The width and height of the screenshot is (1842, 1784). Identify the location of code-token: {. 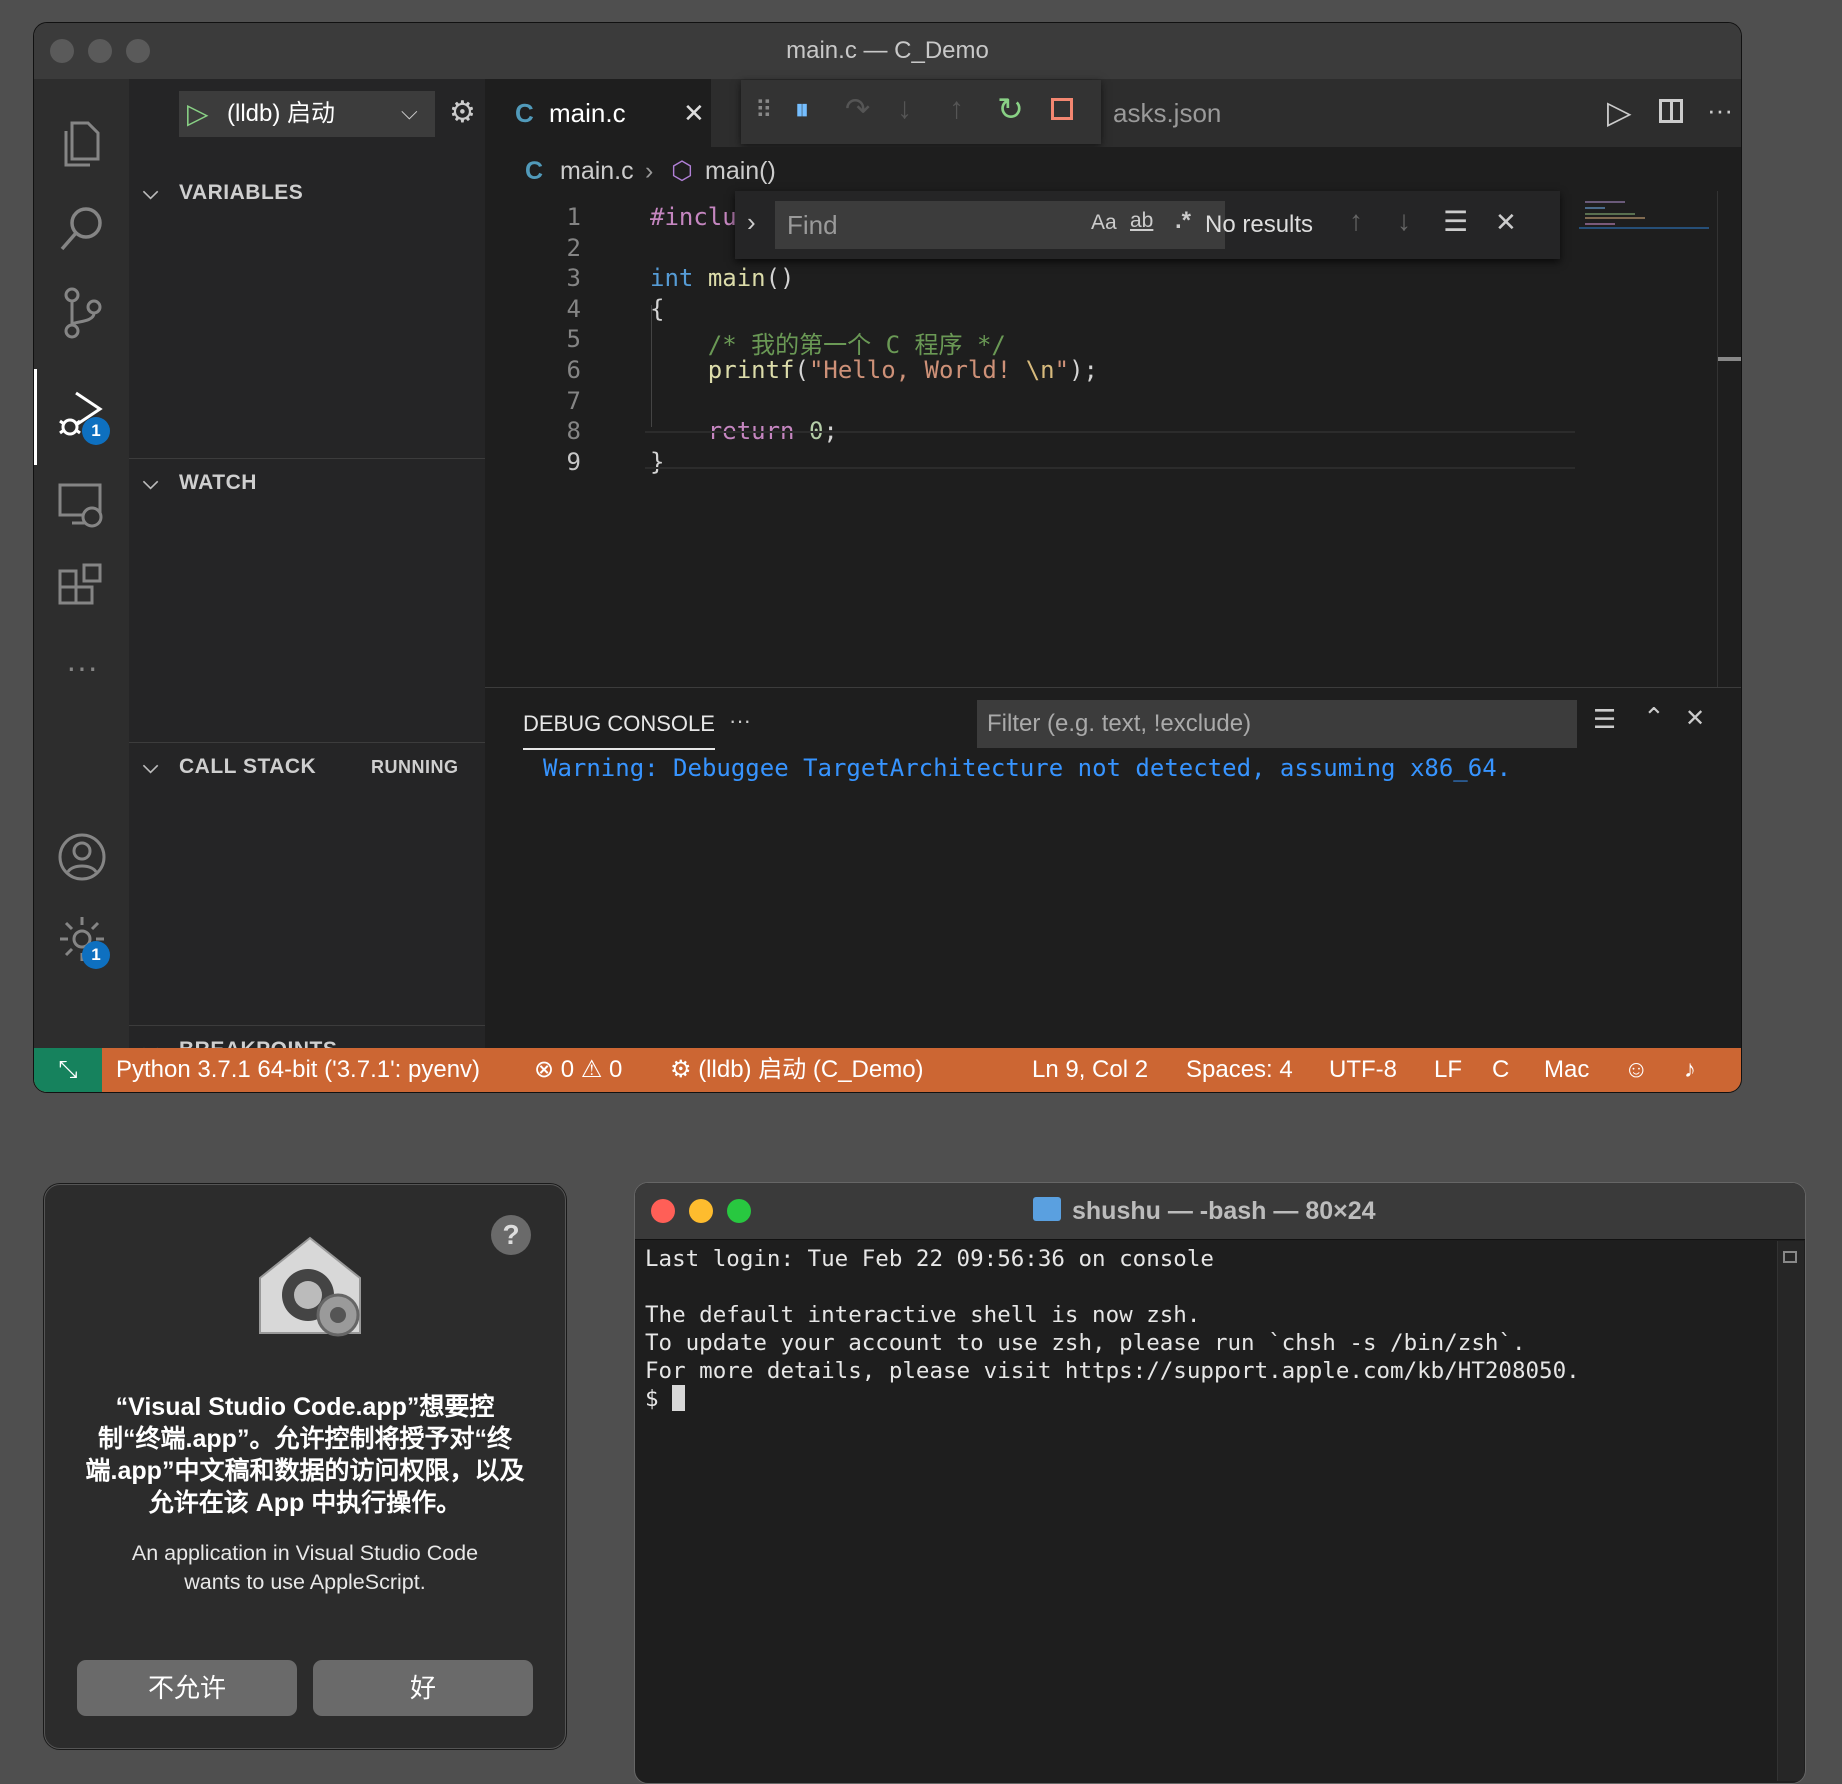
(657, 308).